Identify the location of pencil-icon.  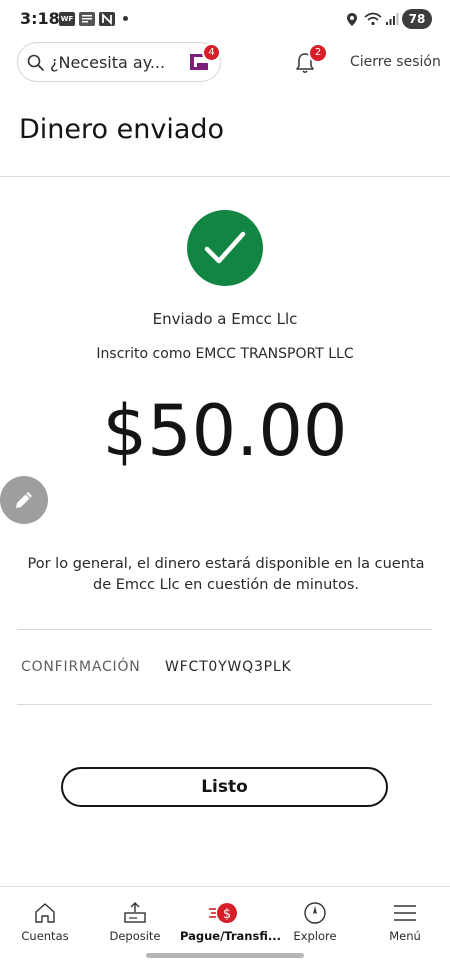
(24, 500).